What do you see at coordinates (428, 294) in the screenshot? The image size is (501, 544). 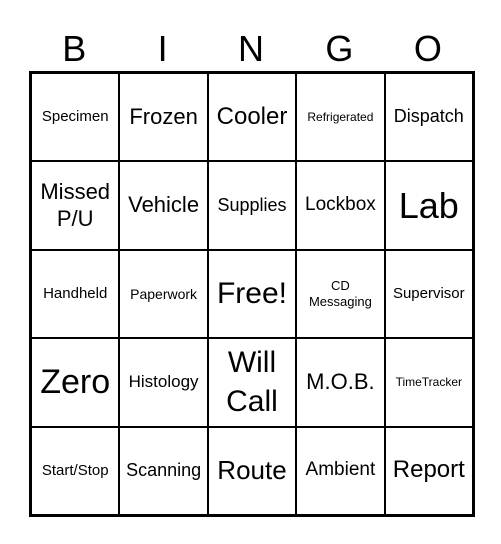 I see `bingo-cell: Supervisor` at bounding box center [428, 294].